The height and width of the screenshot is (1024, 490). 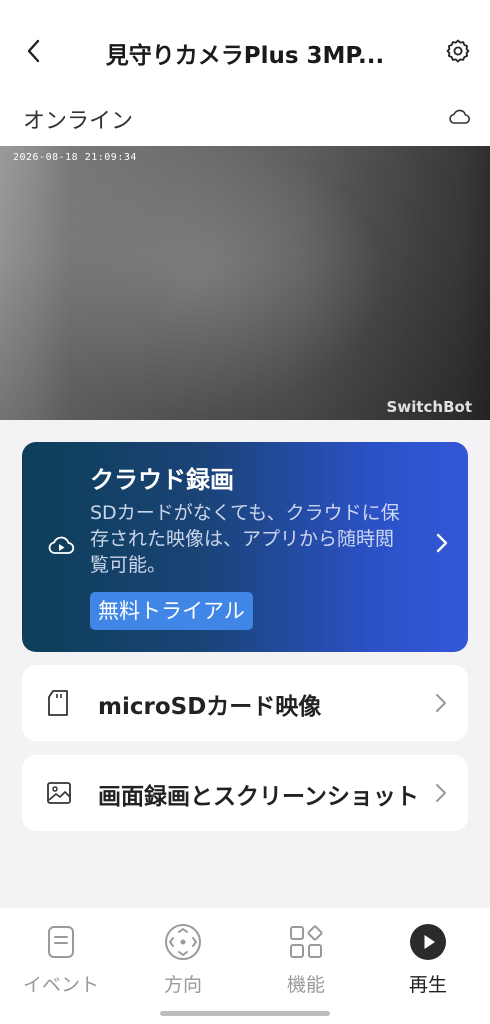 What do you see at coordinates (245, 539) in the screenshot?
I see `cloud-recording-description: SDカードがなくても、クラウドに保存された映像は、アプリから随時閲覧可能。` at bounding box center [245, 539].